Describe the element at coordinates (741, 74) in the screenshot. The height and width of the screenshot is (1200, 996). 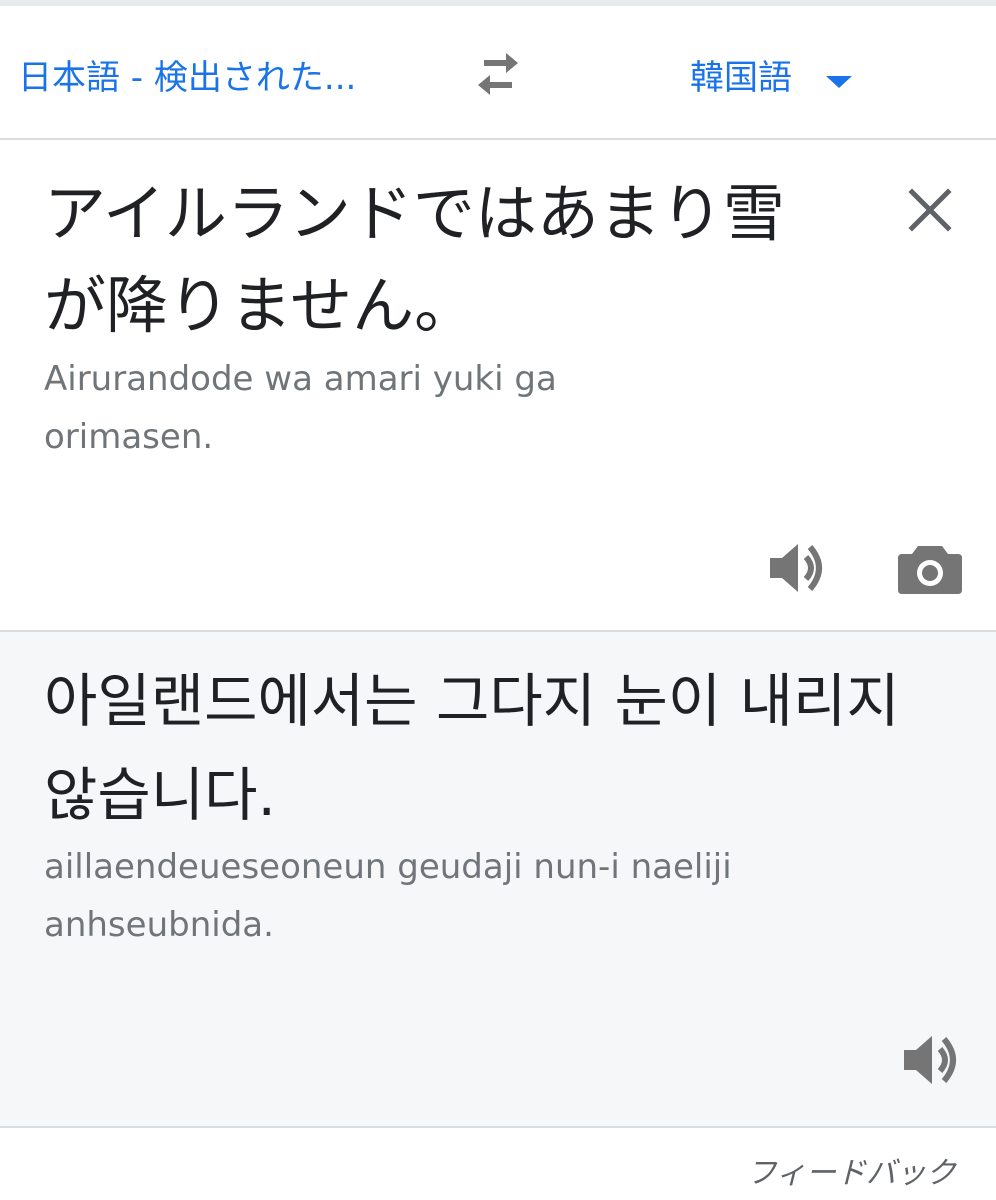
I see `target-language-selector: 韓国語` at that location.